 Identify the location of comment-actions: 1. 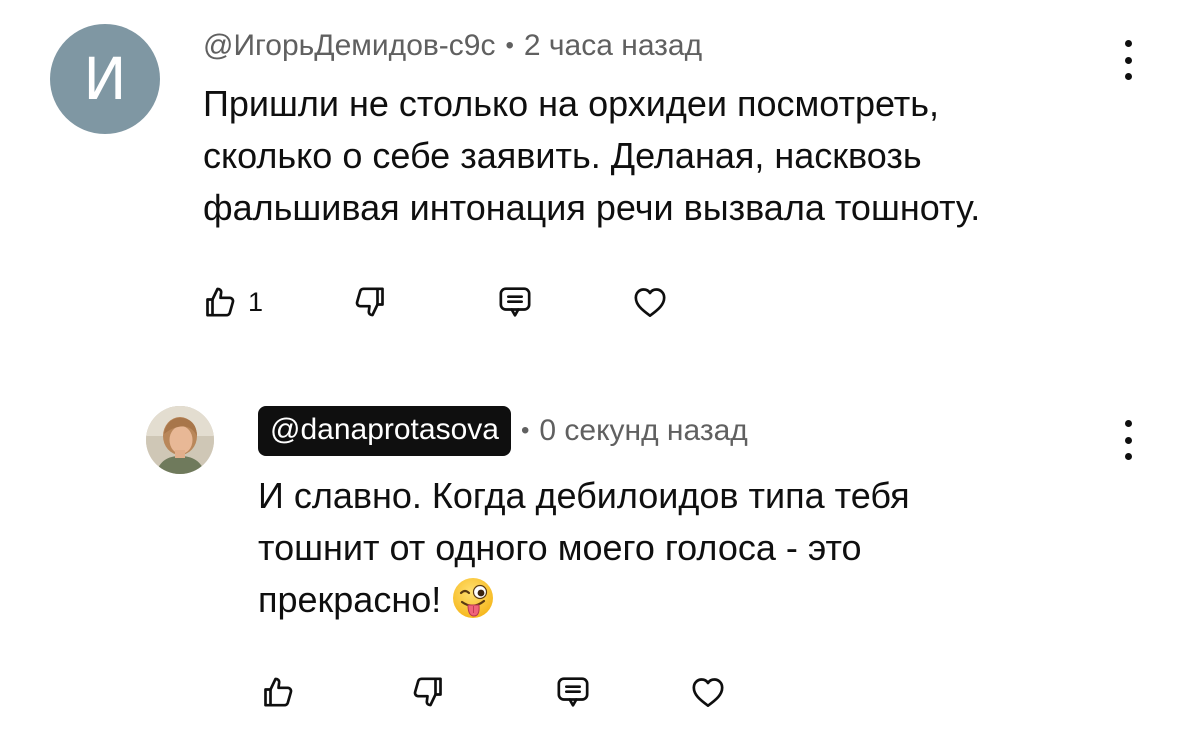
(435, 302).